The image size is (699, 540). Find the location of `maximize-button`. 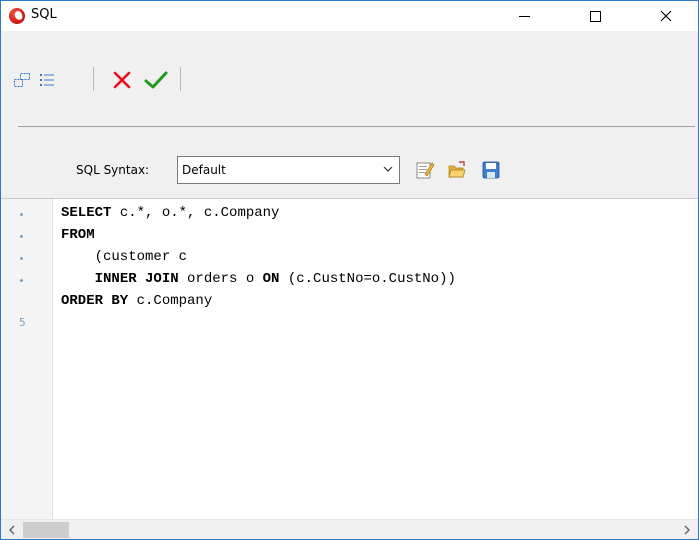

maximize-button is located at coordinates (595, 16).